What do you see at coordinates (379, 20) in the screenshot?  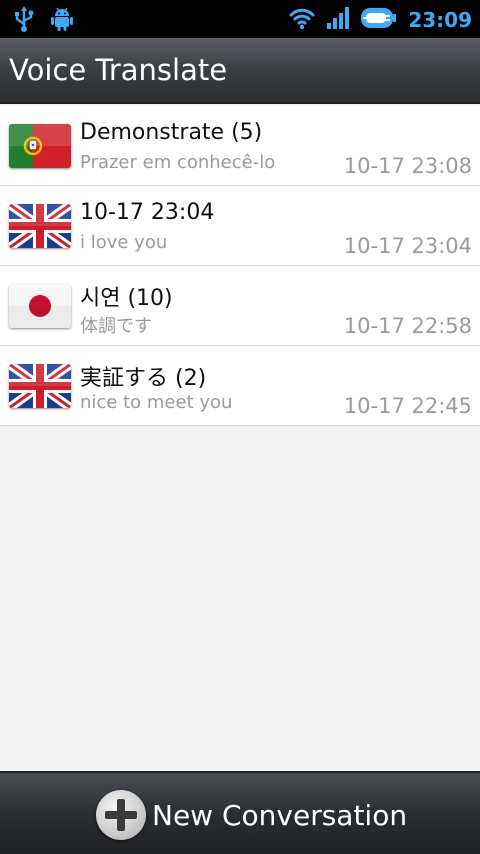 I see `battery-charging-icon` at bounding box center [379, 20].